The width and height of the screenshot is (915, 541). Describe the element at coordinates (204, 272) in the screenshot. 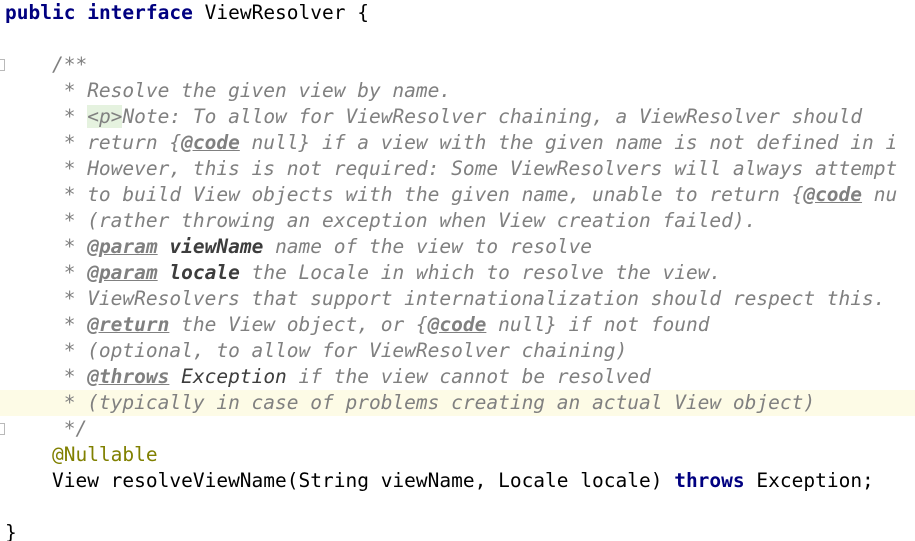

I see `doc-param-name: locale` at that location.